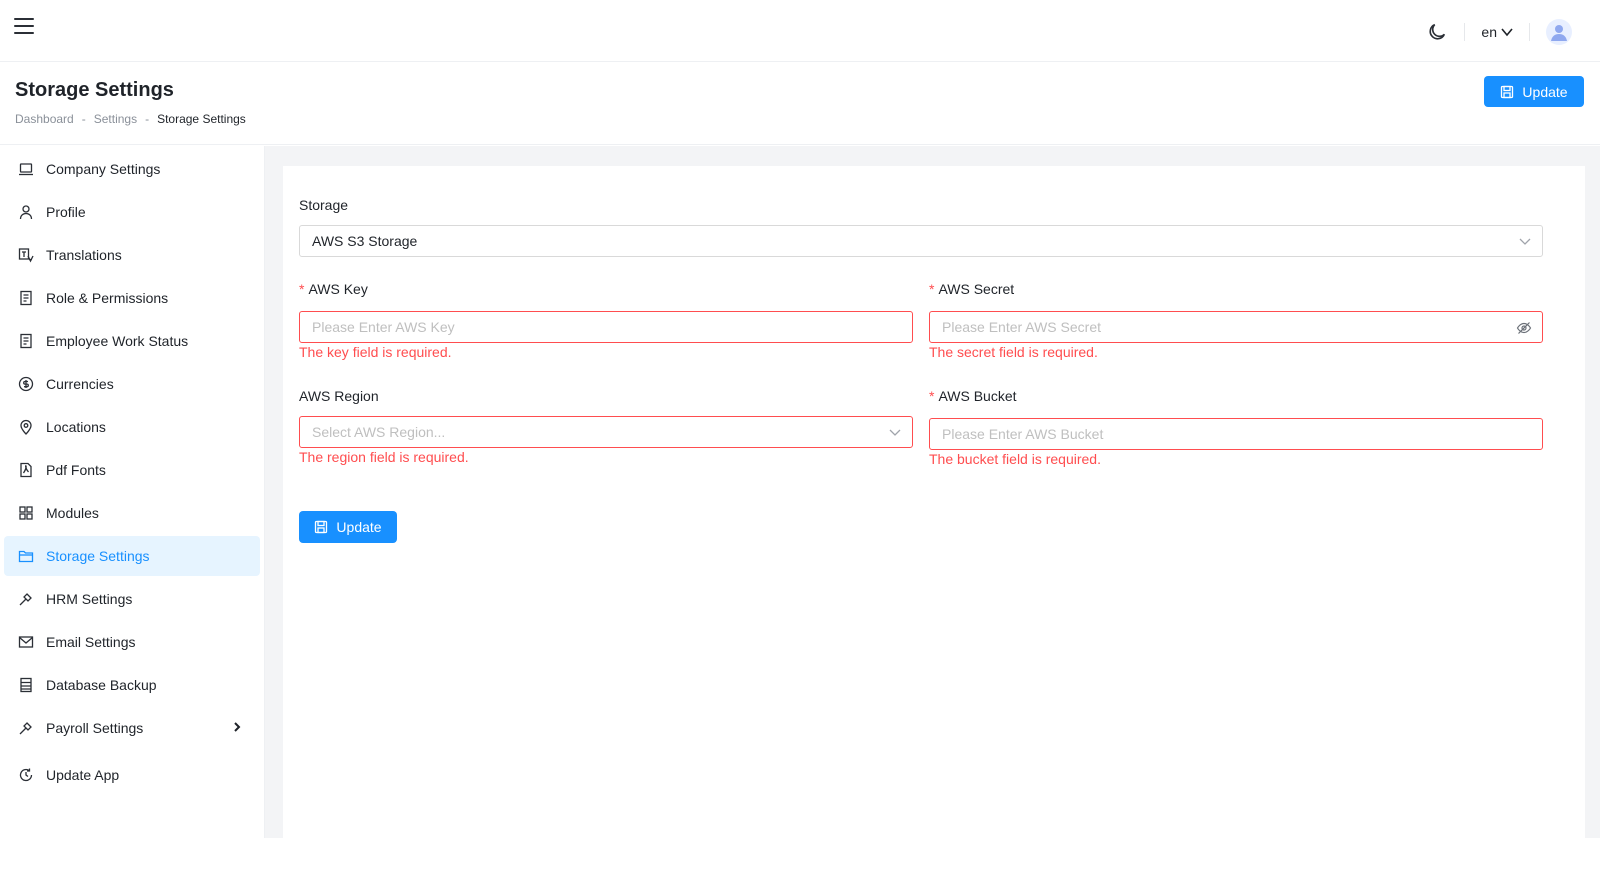  I want to click on avatar, so click(1559, 32).